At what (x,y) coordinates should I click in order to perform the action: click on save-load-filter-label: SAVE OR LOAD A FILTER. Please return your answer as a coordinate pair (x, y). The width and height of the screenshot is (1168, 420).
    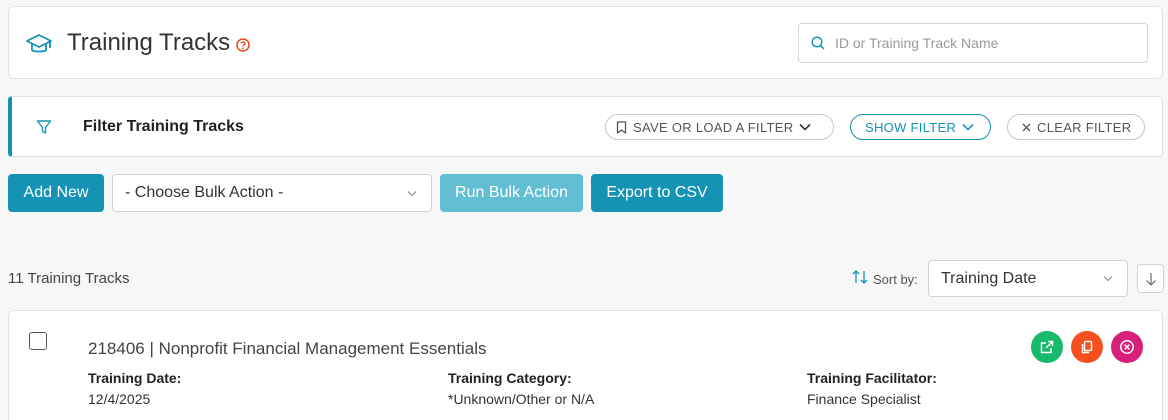
    Looking at the image, I should click on (713, 127).